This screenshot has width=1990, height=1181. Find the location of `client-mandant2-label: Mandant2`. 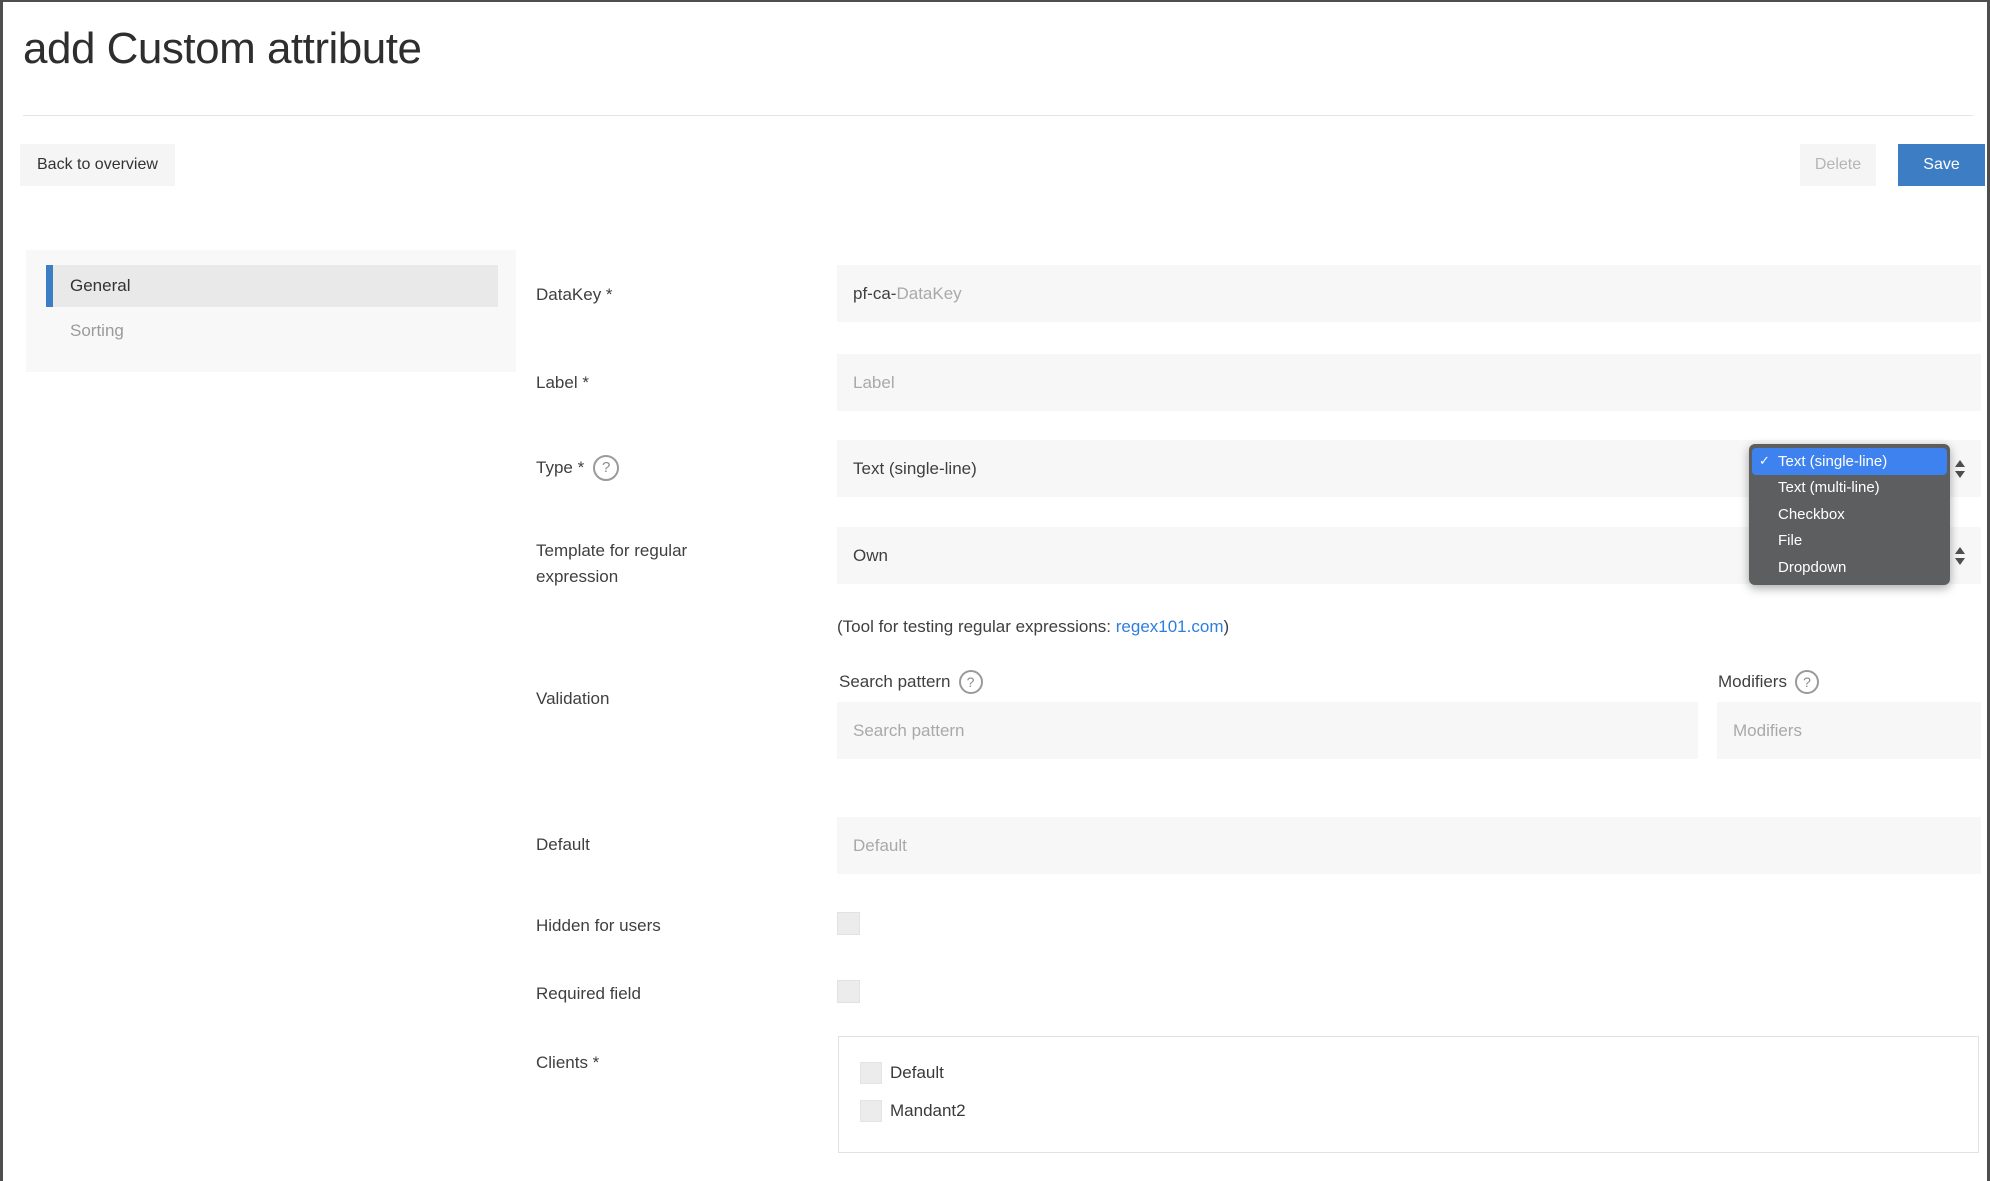

client-mandant2-label: Mandant2 is located at coordinates (928, 1110).